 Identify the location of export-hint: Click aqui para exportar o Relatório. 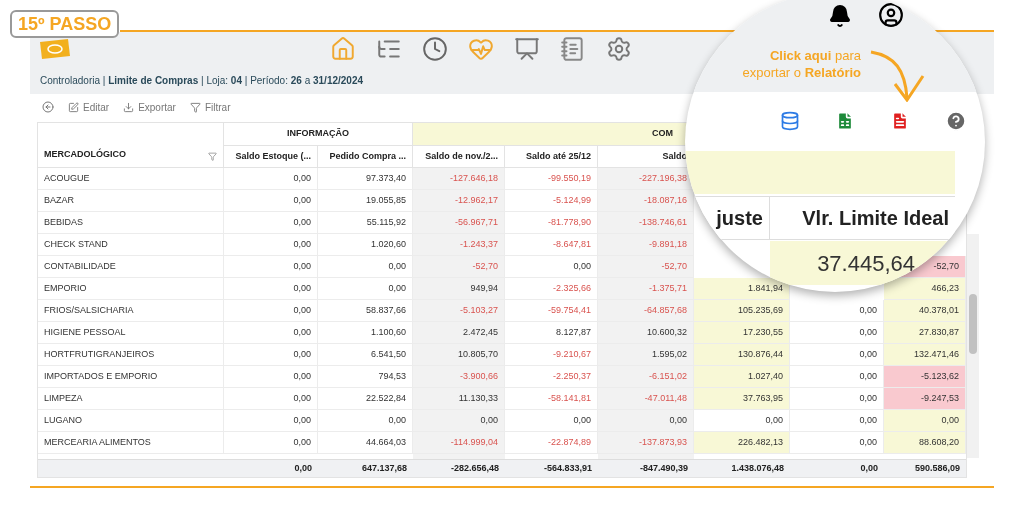
(801, 64).